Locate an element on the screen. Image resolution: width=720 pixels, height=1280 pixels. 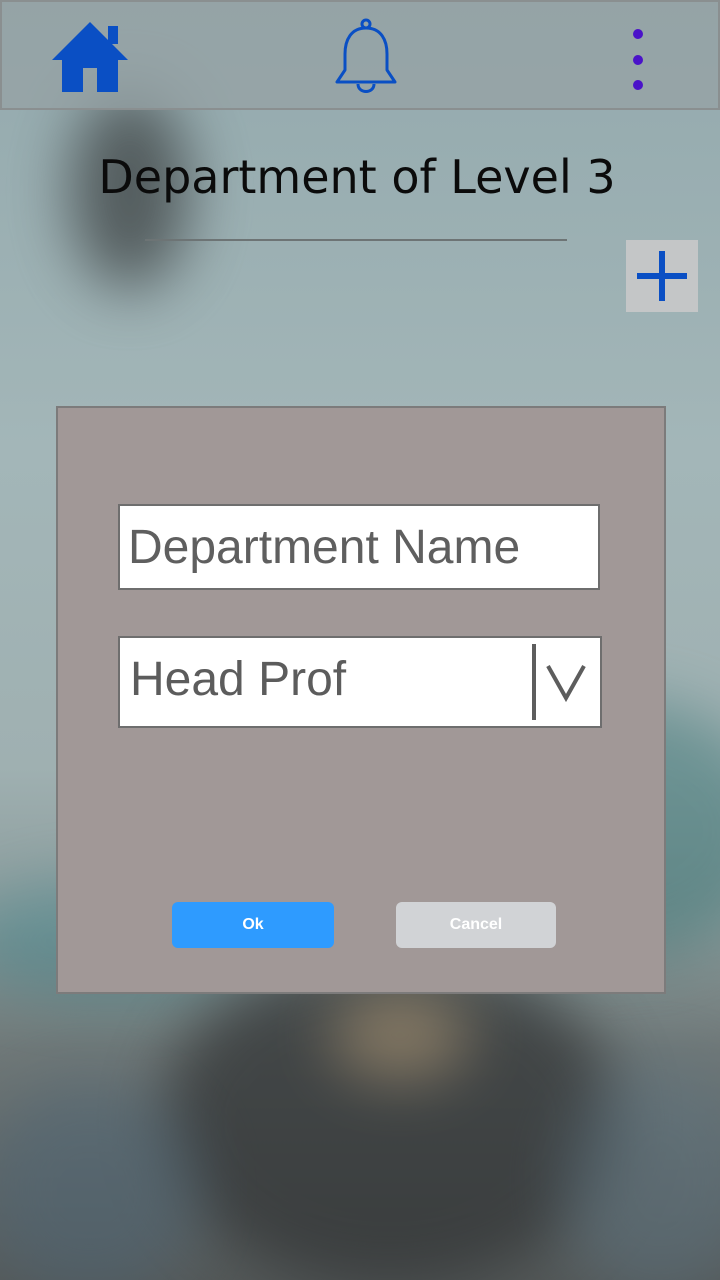
title-divider is located at coordinates (356, 240).